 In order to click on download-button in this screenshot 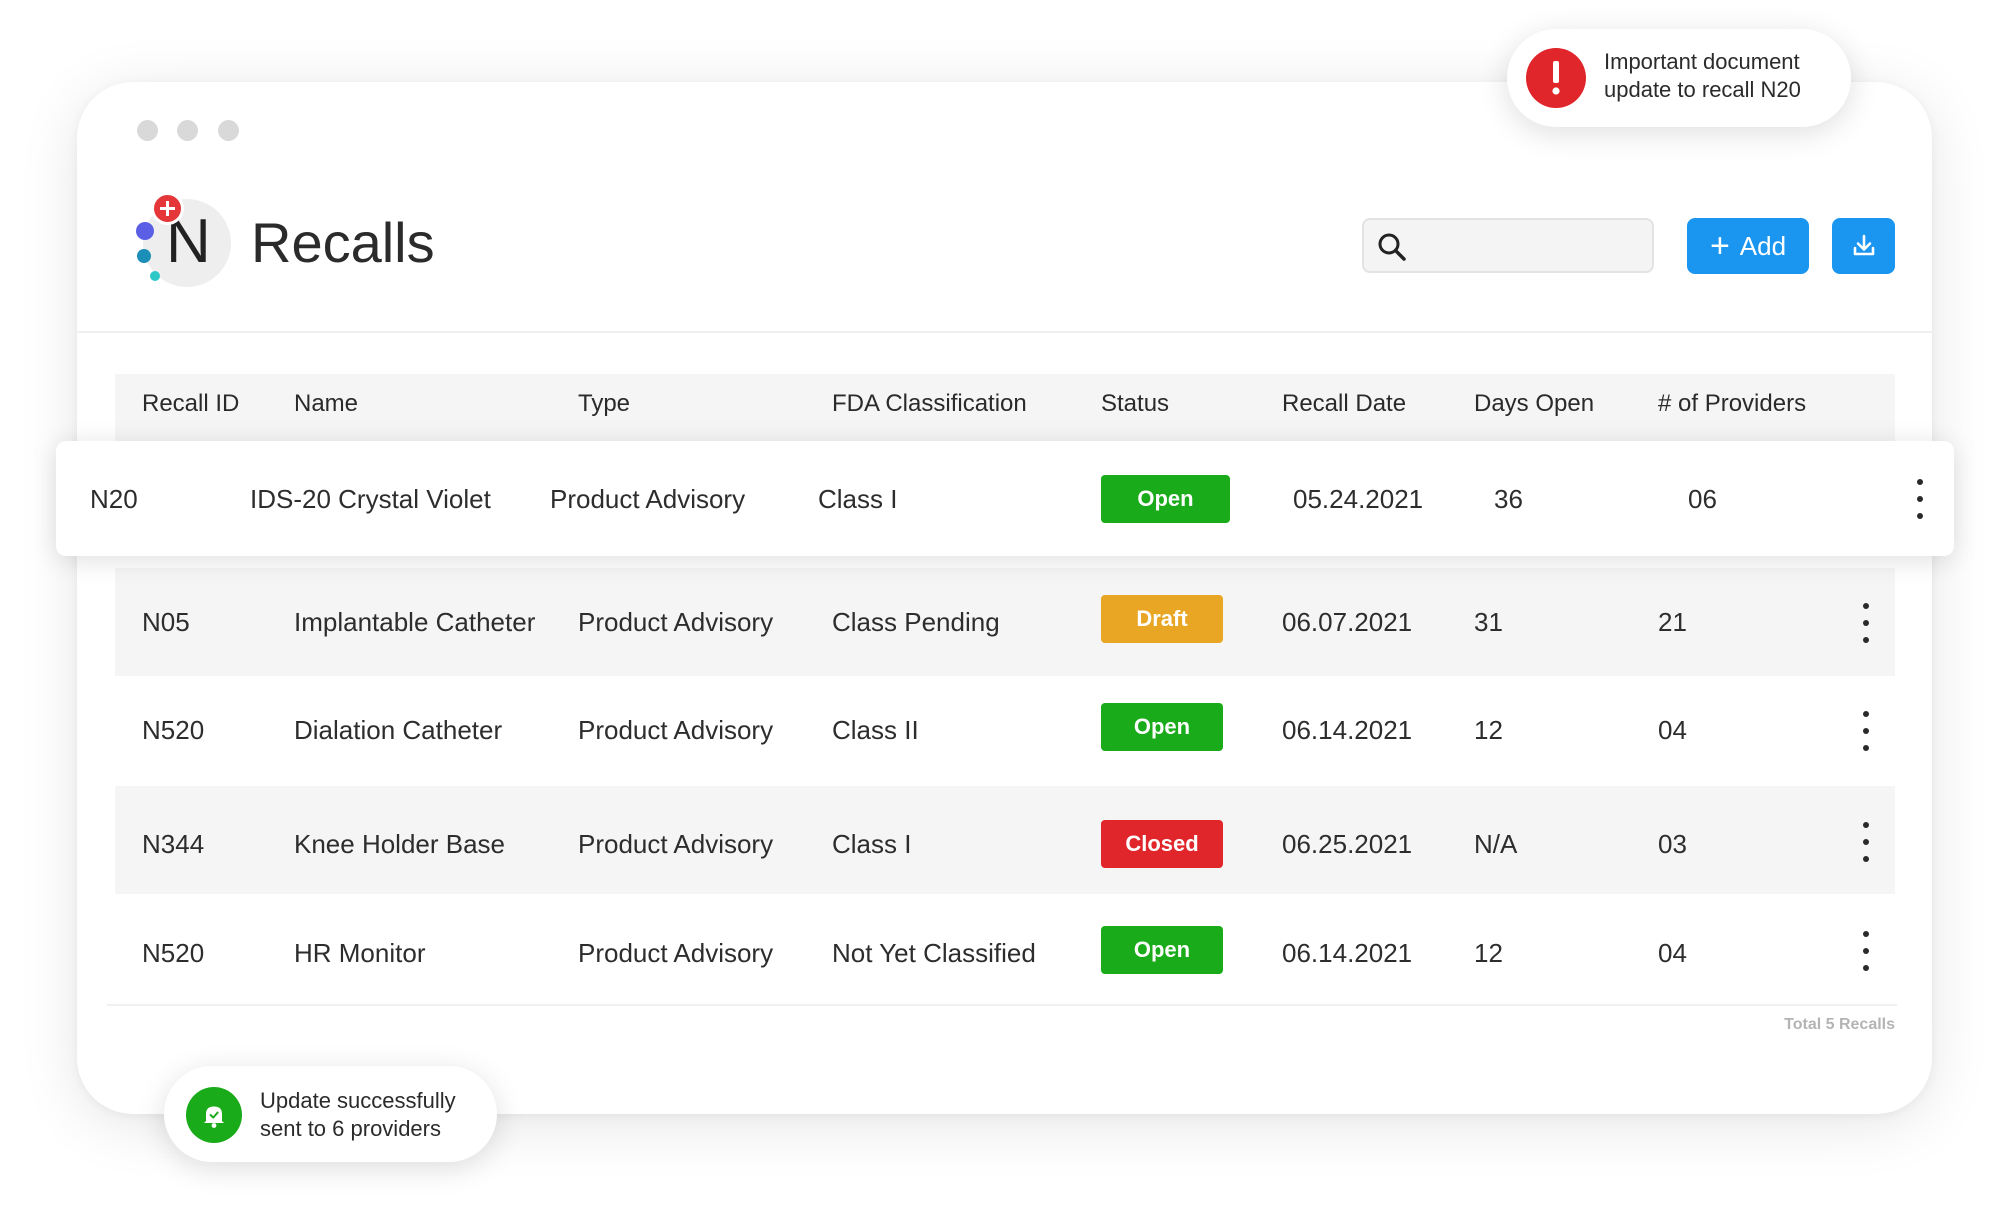, I will do `click(1863, 246)`.